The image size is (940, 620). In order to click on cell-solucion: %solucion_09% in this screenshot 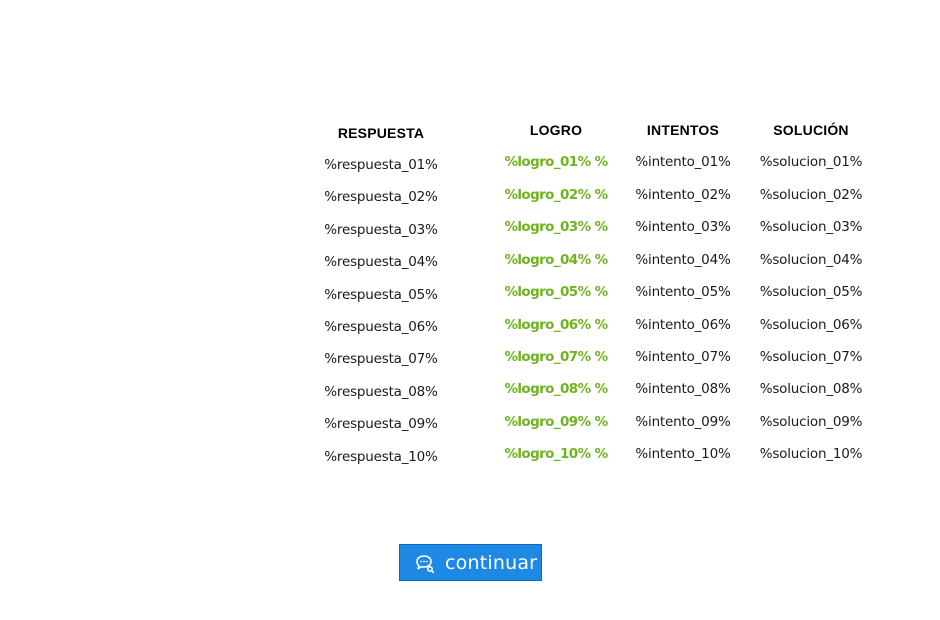, I will do `click(811, 422)`.